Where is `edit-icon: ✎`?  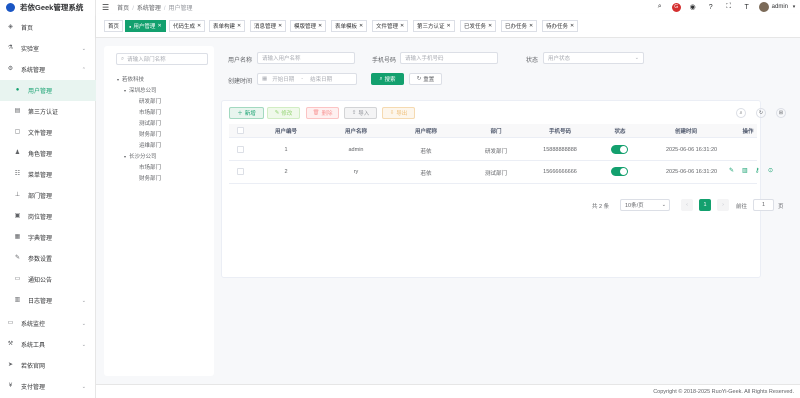 edit-icon: ✎ is located at coordinates (731, 170).